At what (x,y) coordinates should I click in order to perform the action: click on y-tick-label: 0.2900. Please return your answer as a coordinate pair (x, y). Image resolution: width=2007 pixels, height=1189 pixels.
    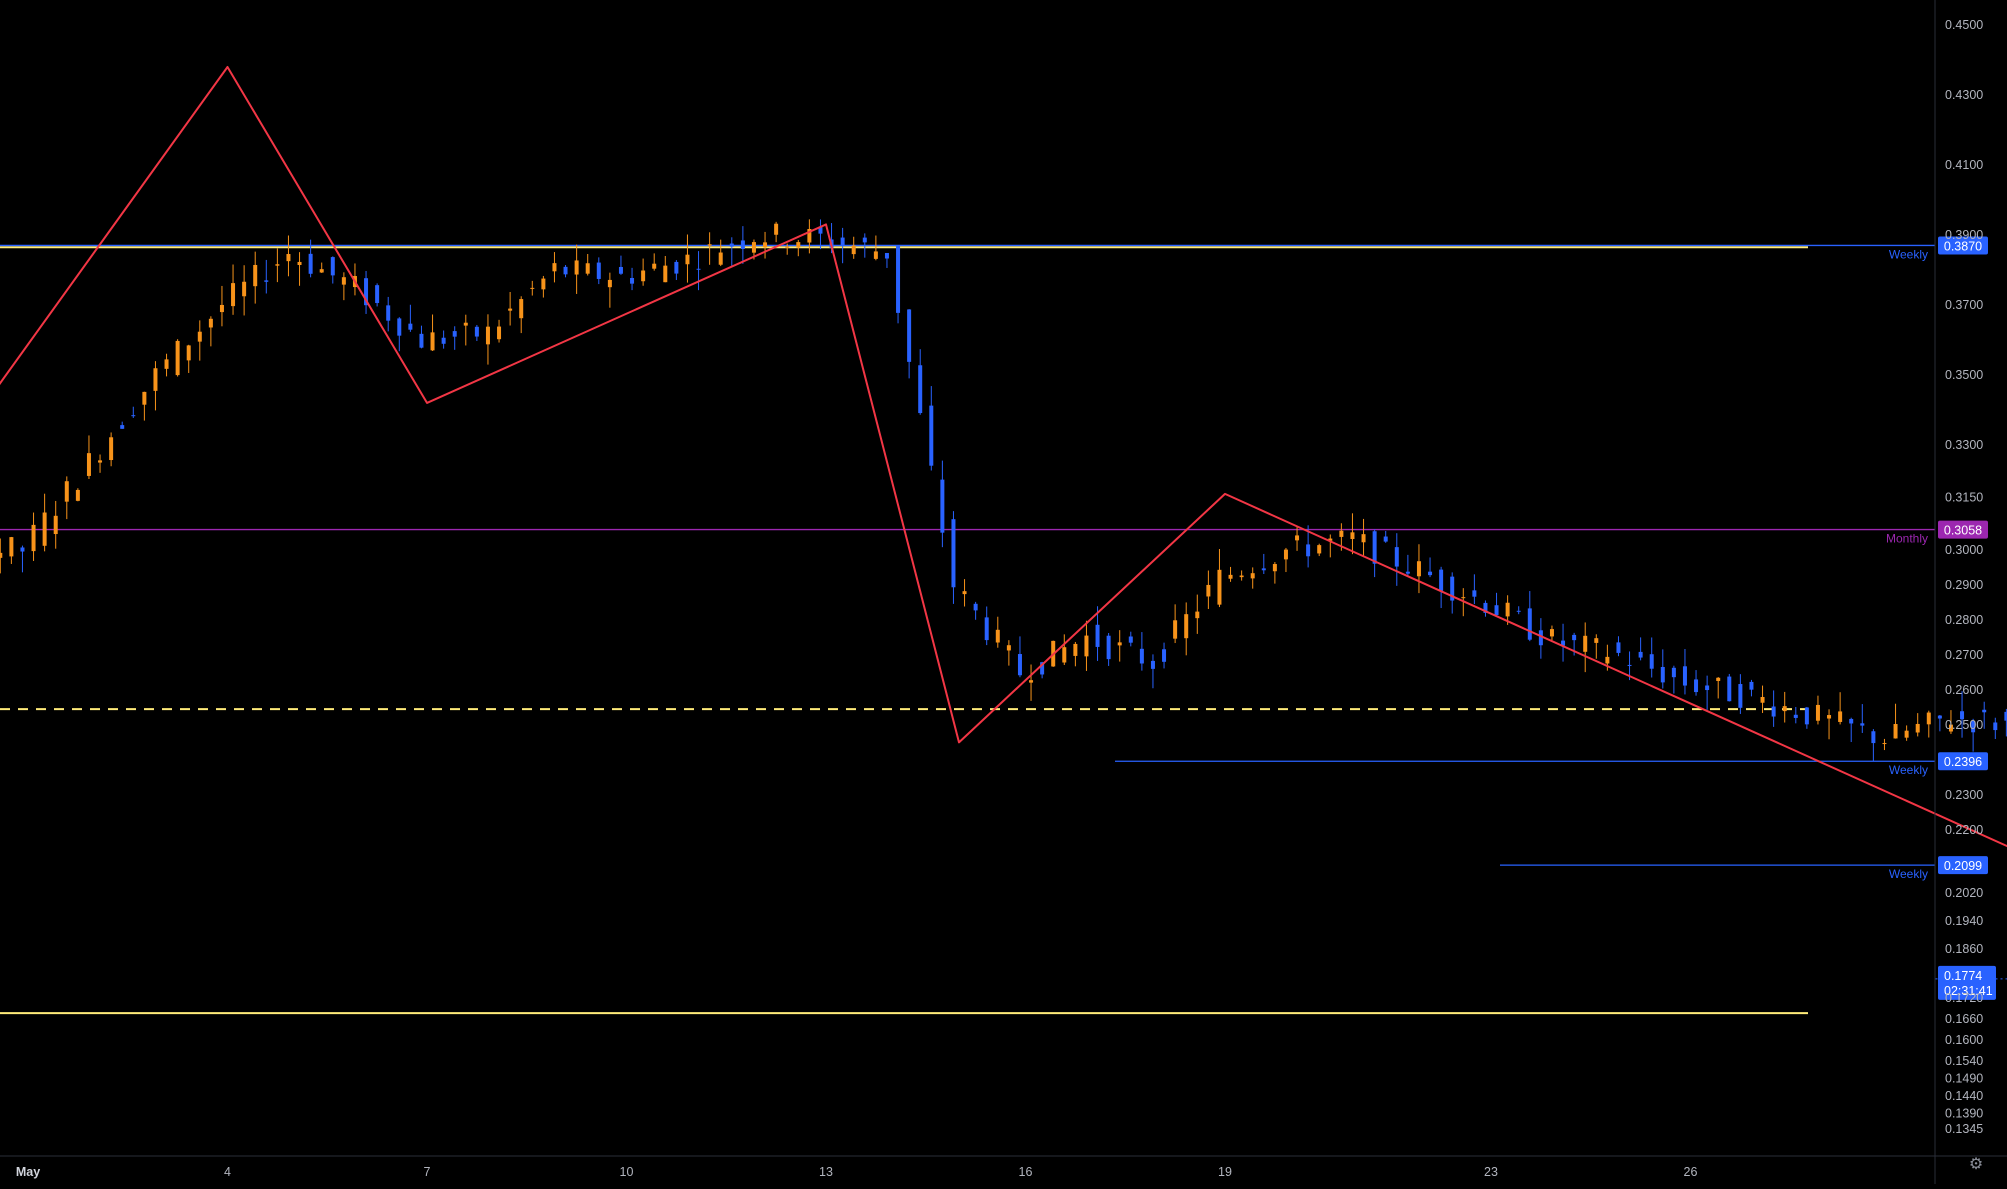
    Looking at the image, I should click on (1964, 585).